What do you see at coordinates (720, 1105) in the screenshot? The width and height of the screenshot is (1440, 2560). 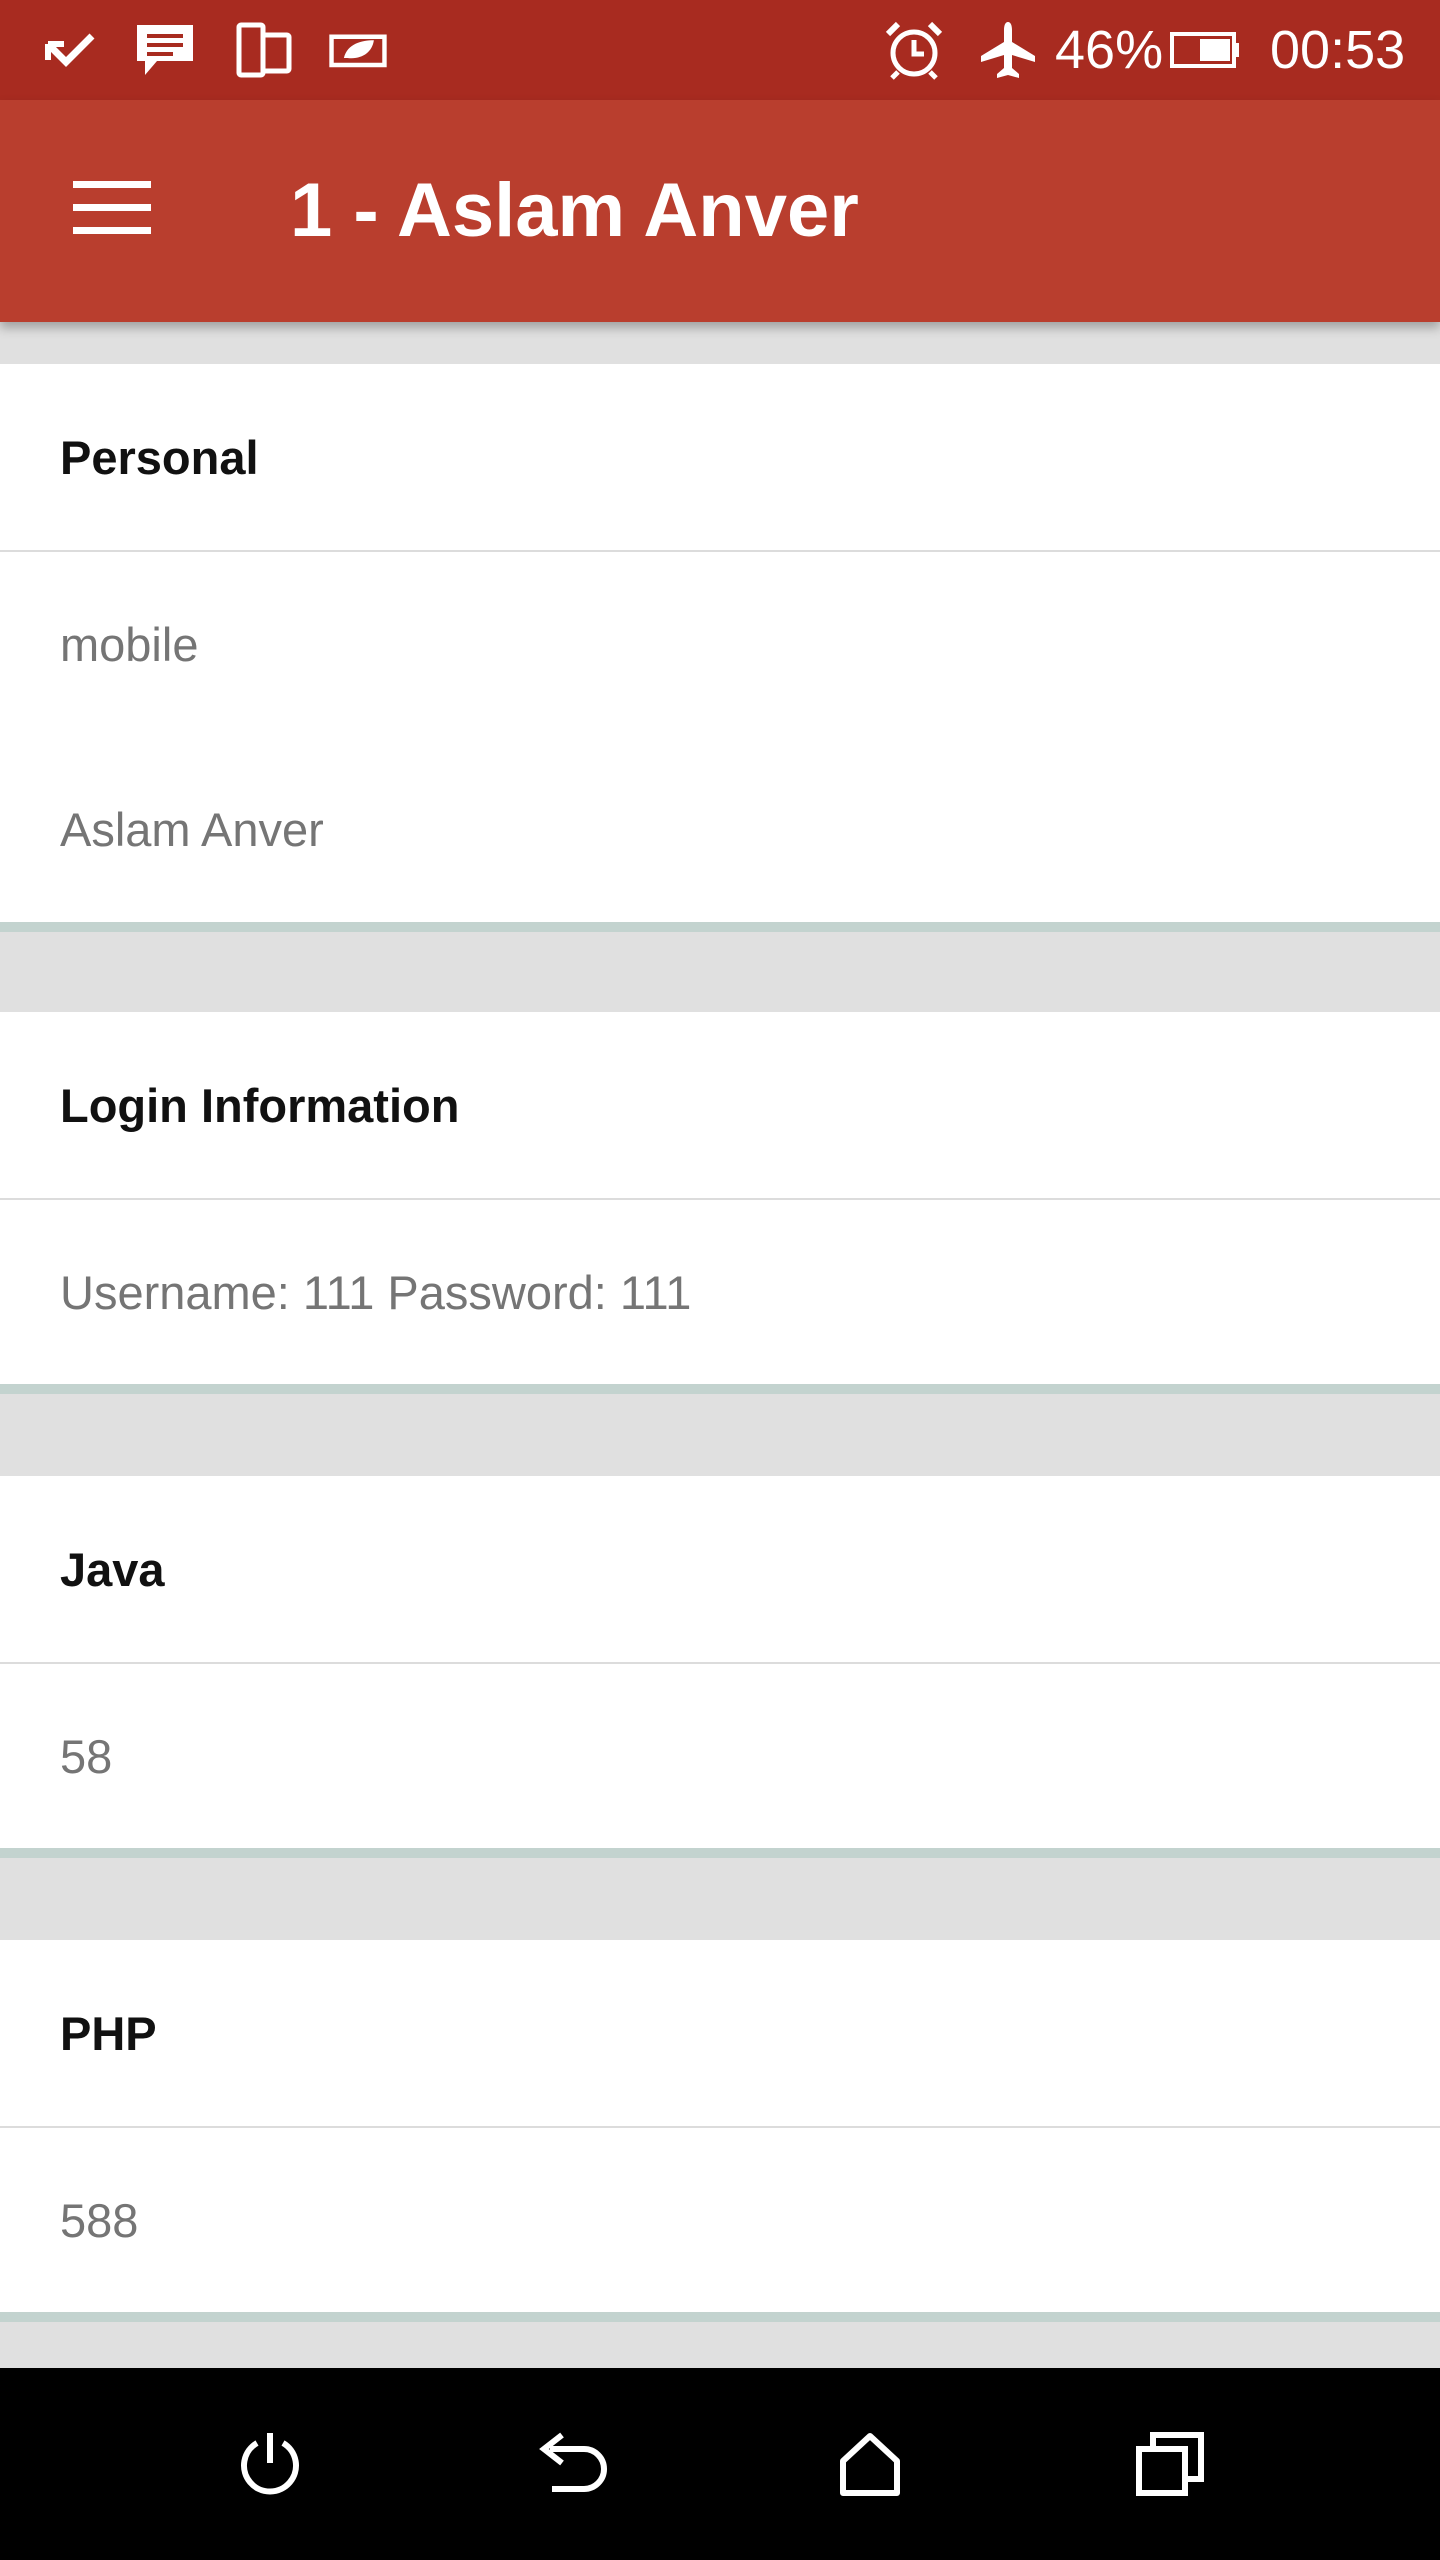 I see `section-header: Login Information` at bounding box center [720, 1105].